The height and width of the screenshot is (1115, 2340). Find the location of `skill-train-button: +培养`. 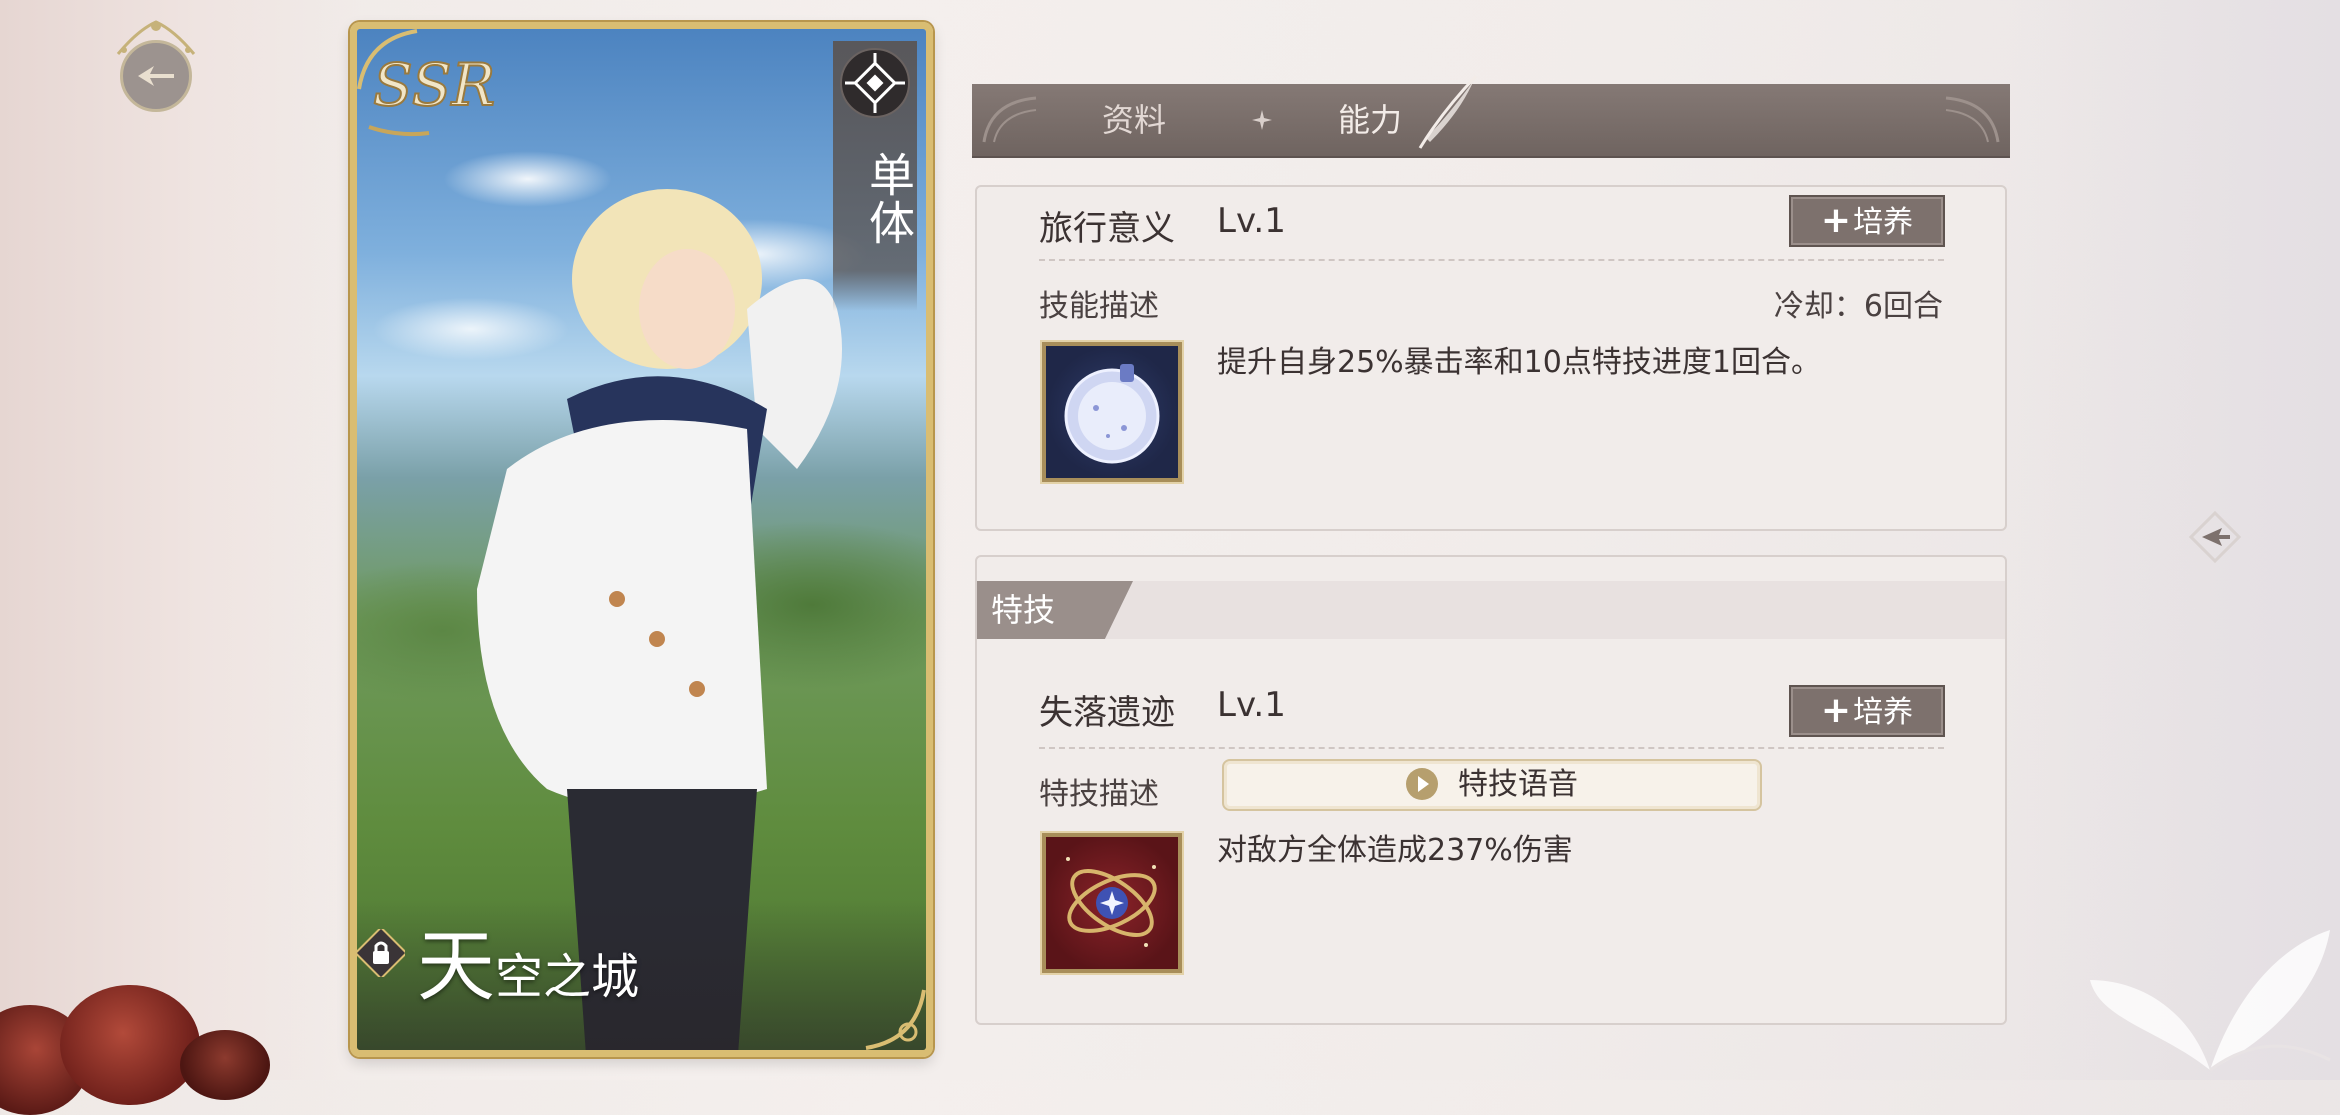

skill-train-button: +培养 is located at coordinates (1867, 221).